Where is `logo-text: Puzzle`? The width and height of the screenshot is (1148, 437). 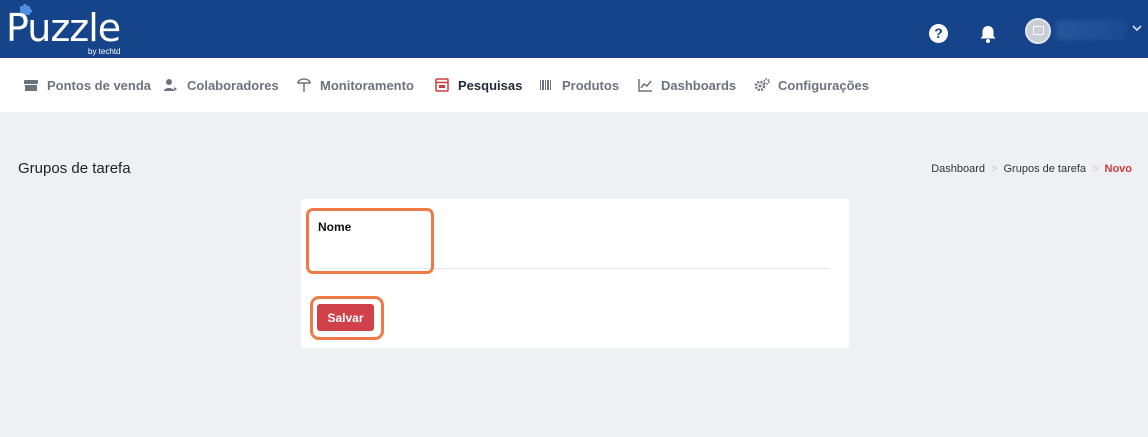
logo-text: Puzzle is located at coordinates (63, 28).